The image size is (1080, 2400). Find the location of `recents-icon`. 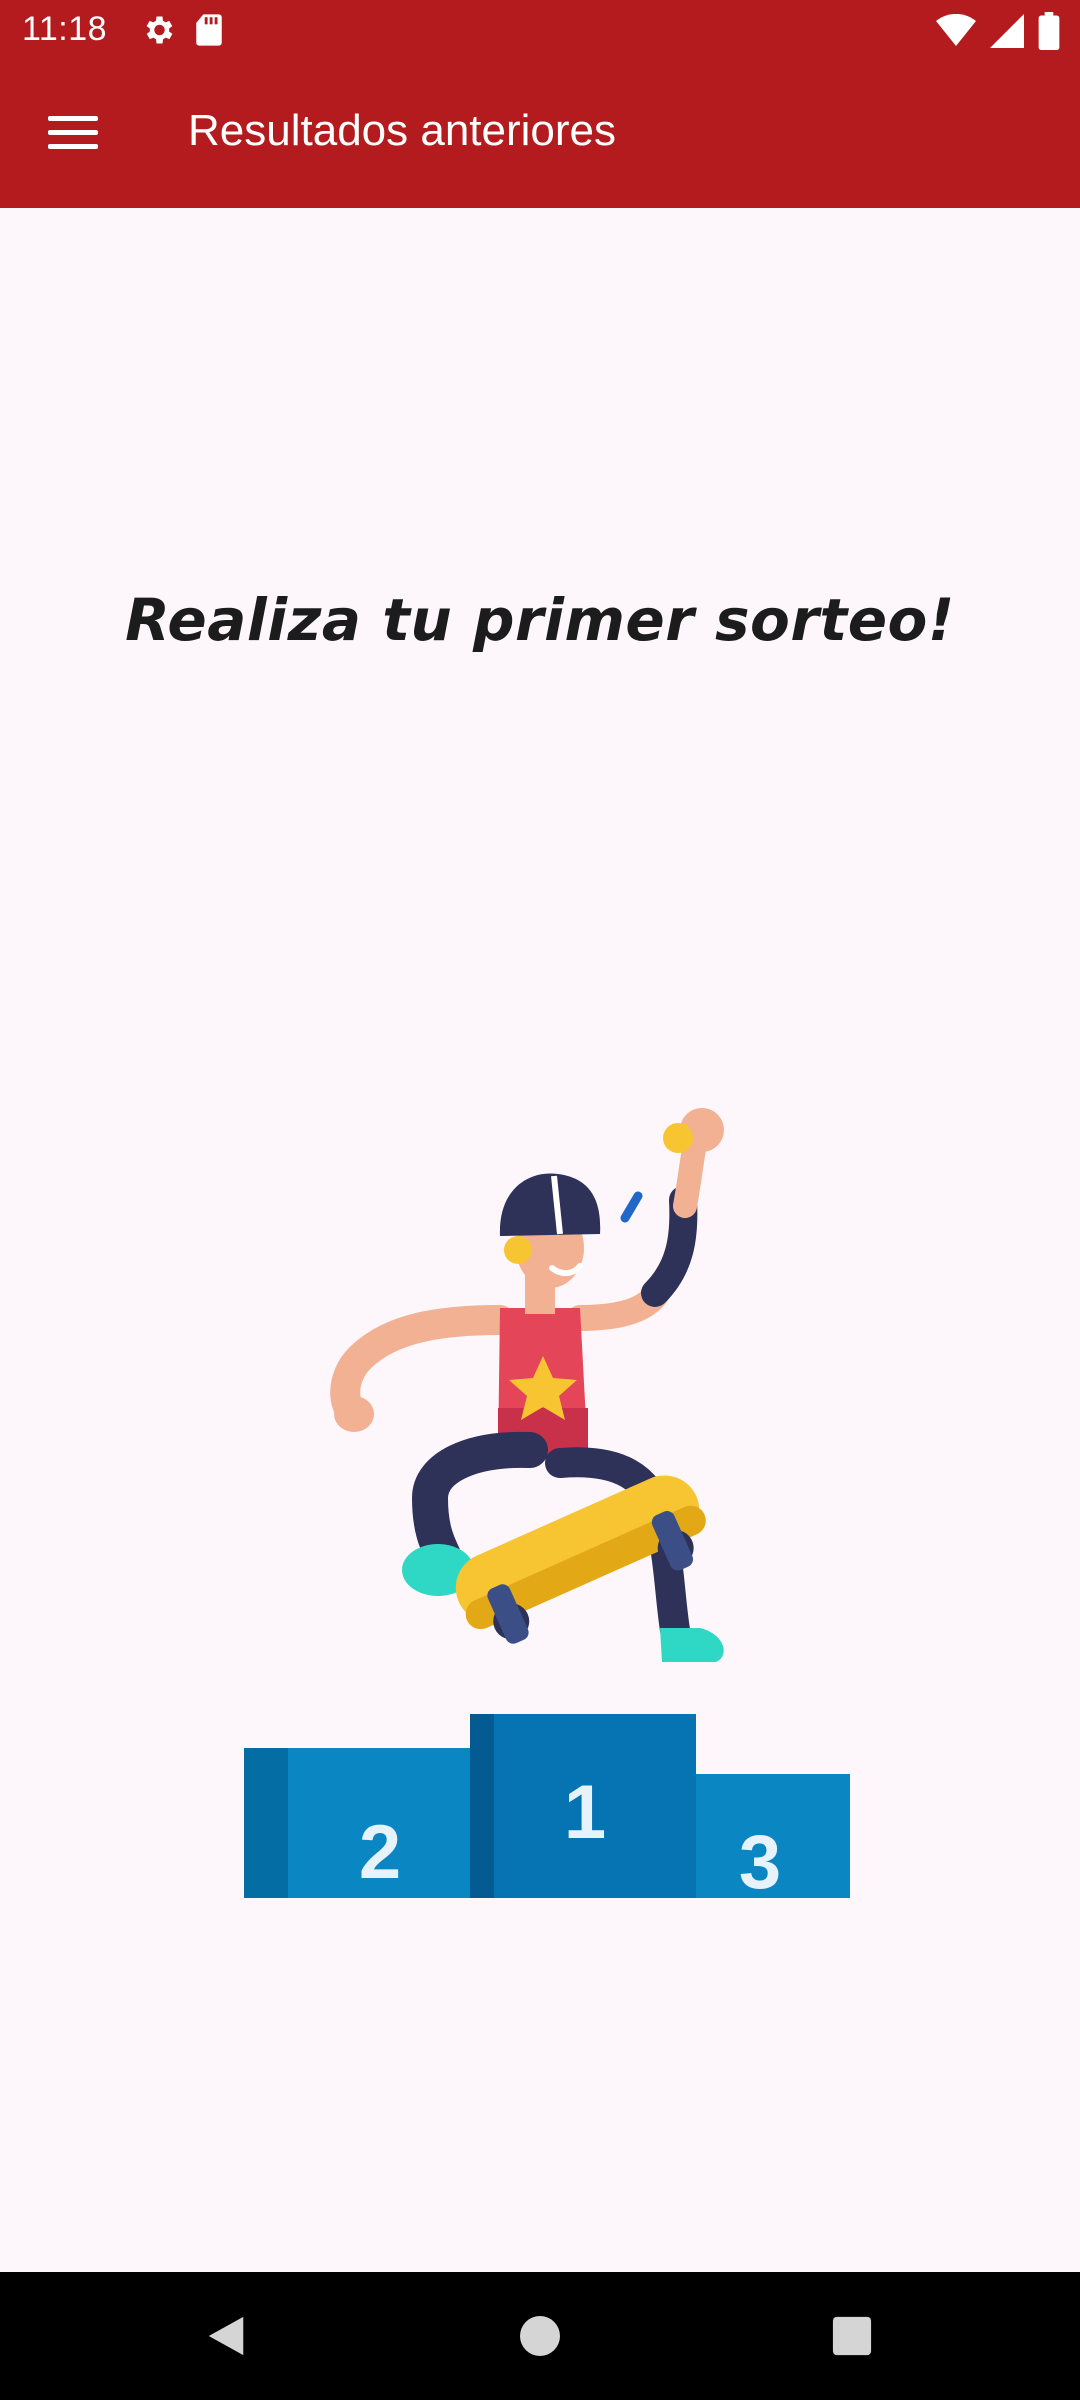

recents-icon is located at coordinates (852, 2338).